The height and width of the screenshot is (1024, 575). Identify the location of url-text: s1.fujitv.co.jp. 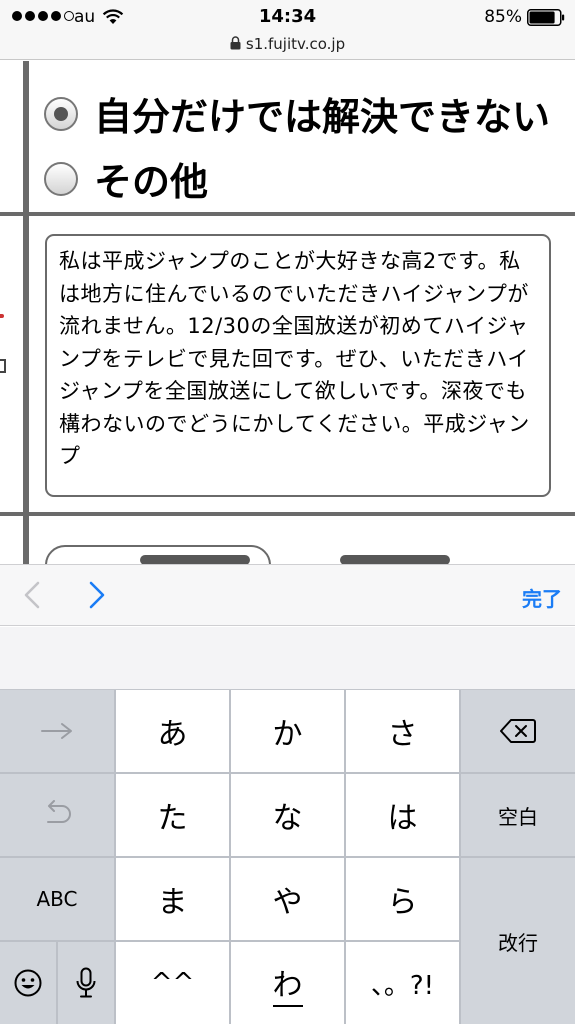
(295, 44).